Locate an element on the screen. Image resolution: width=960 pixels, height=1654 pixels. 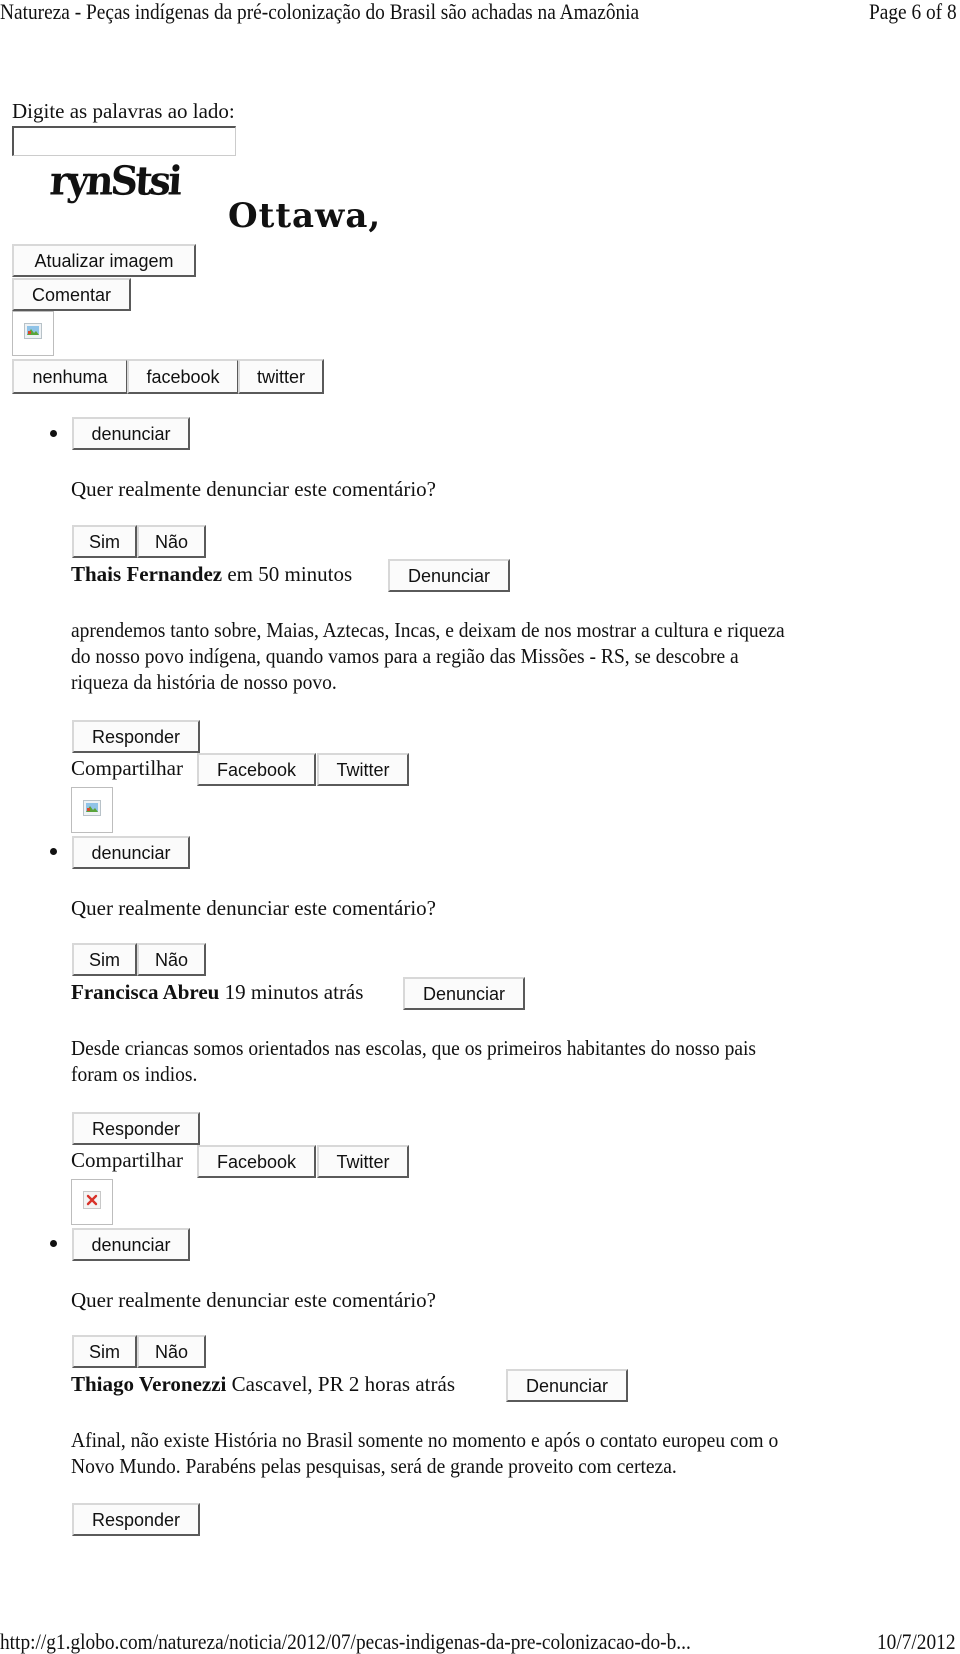
image-error-placeholder is located at coordinates (92, 1202).